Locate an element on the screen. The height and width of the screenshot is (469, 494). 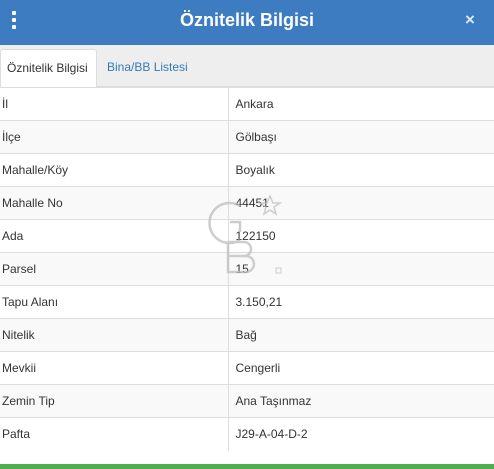
table-row: Ada 122150 is located at coordinates (247, 236).